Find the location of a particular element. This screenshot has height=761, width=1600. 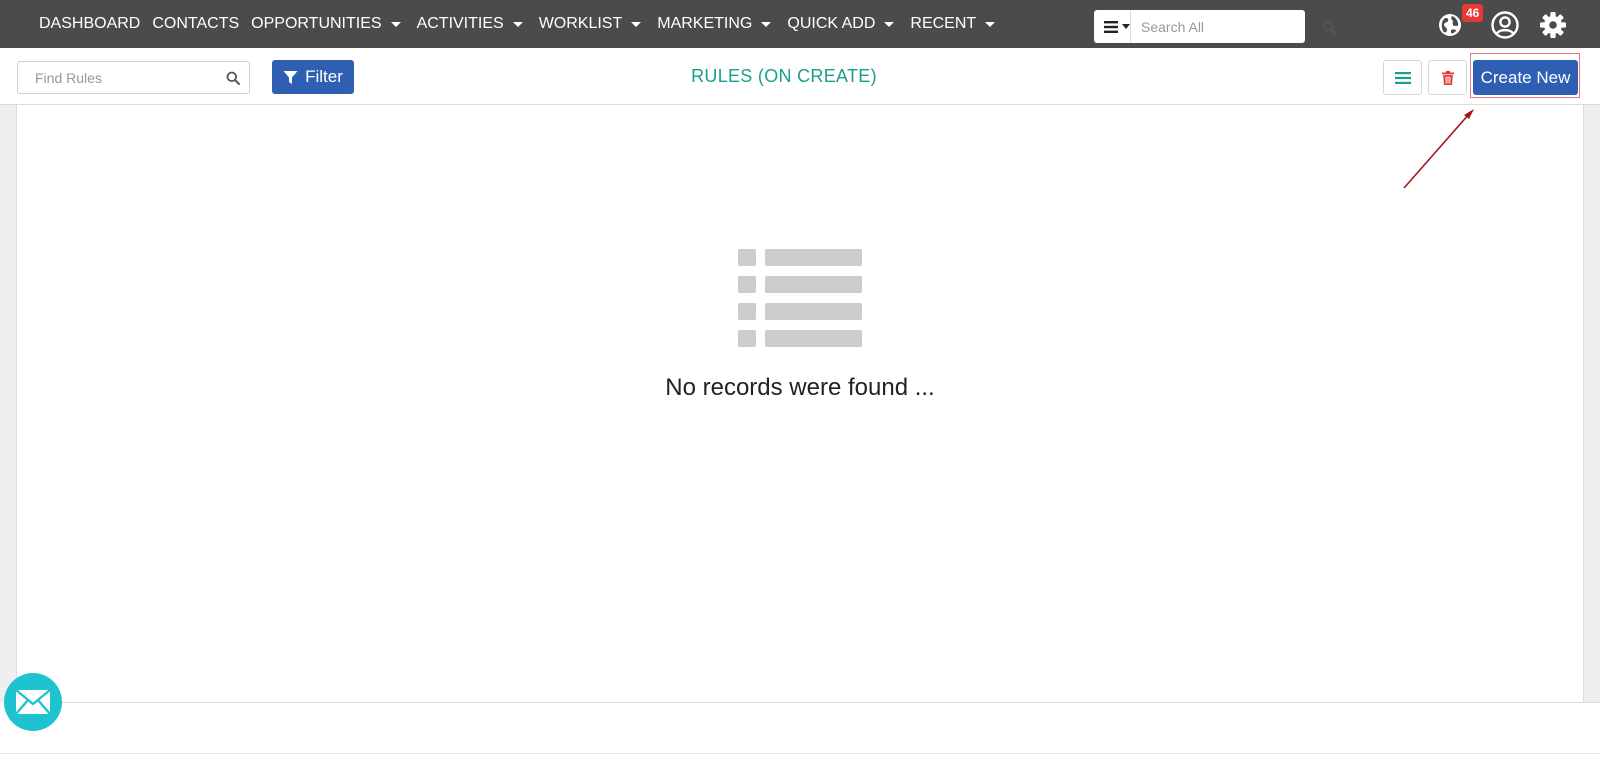

user-profile-button is located at coordinates (1505, 25).